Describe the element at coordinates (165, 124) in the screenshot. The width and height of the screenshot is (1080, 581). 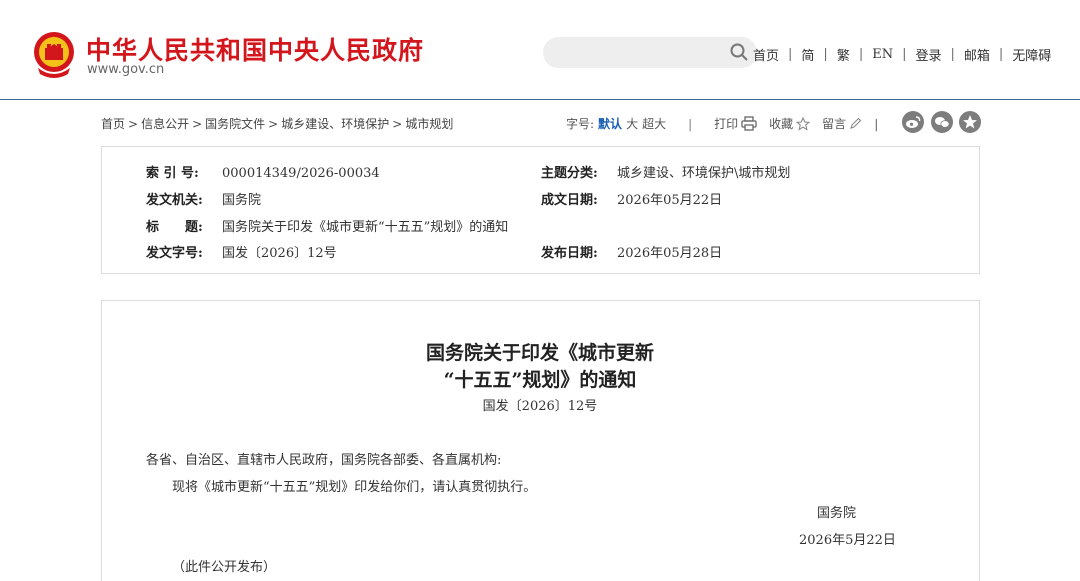
I see `breadcrumb-info-public: 信息公开` at that location.